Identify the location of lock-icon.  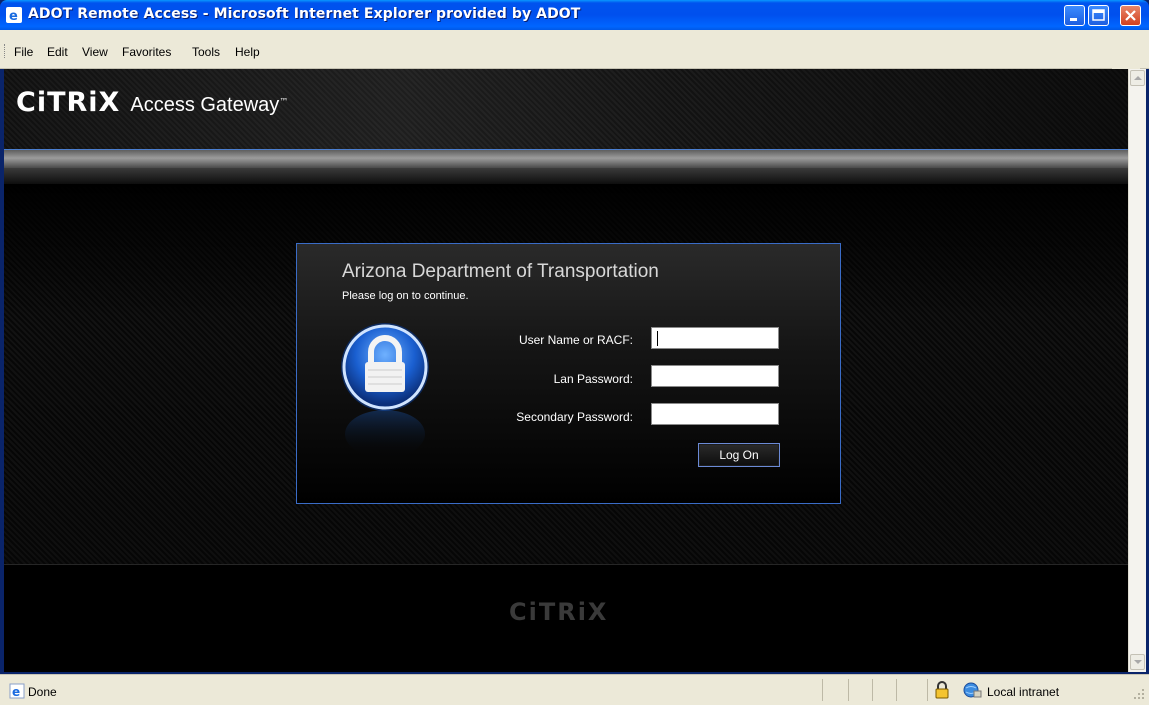
(385, 390).